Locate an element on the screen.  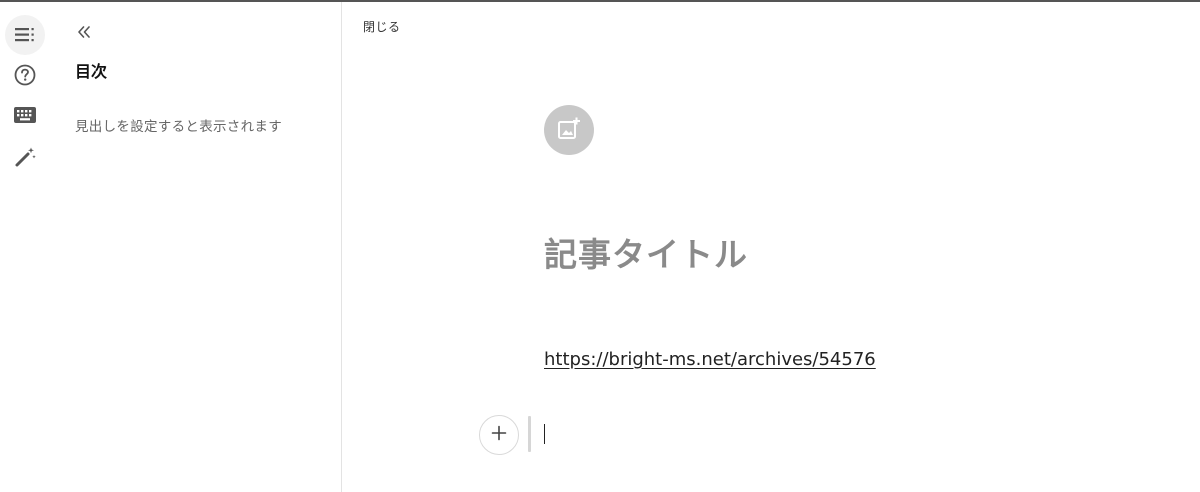
keyboard-icon is located at coordinates (25, 115).